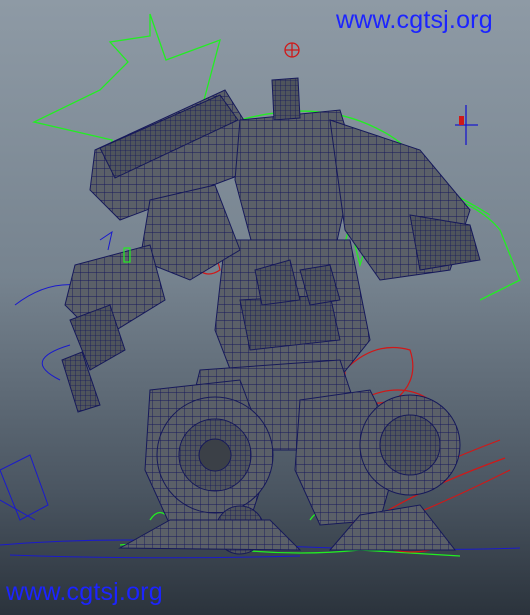 This screenshot has height=615, width=530. I want to click on watermark-top: www.cgtsj.org, so click(414, 20).